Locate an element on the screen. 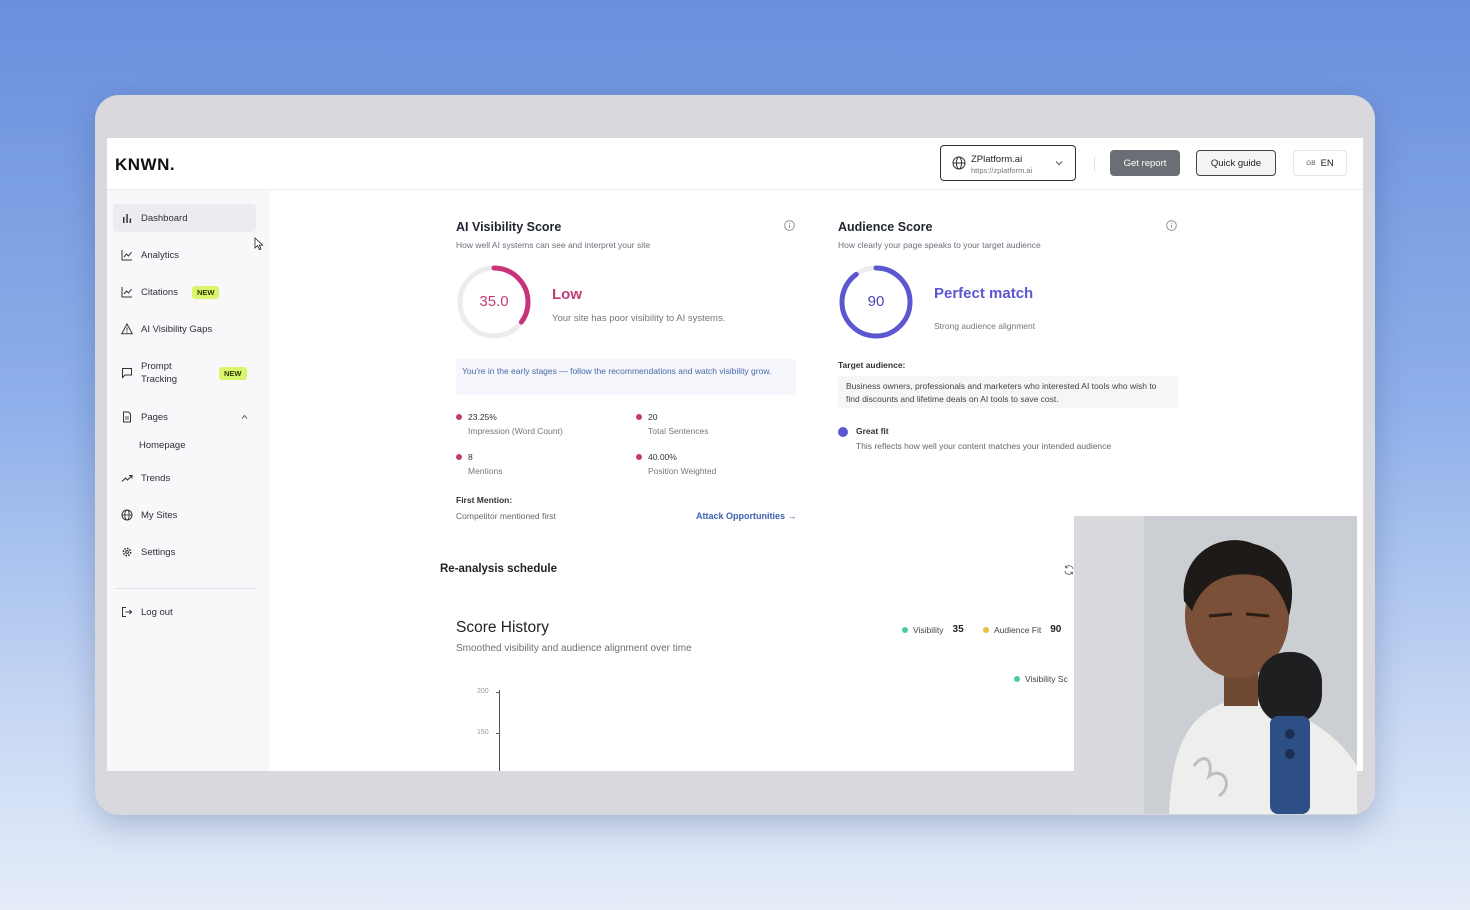  target-audience-label: Target audience: is located at coordinates (872, 365).